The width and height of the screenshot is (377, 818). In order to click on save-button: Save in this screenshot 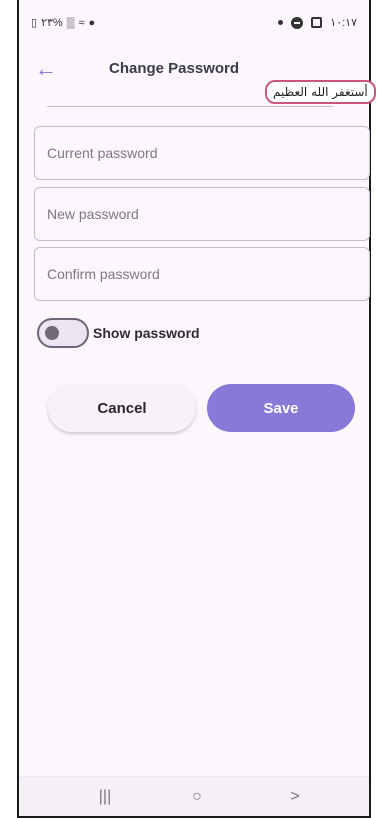, I will do `click(281, 408)`.